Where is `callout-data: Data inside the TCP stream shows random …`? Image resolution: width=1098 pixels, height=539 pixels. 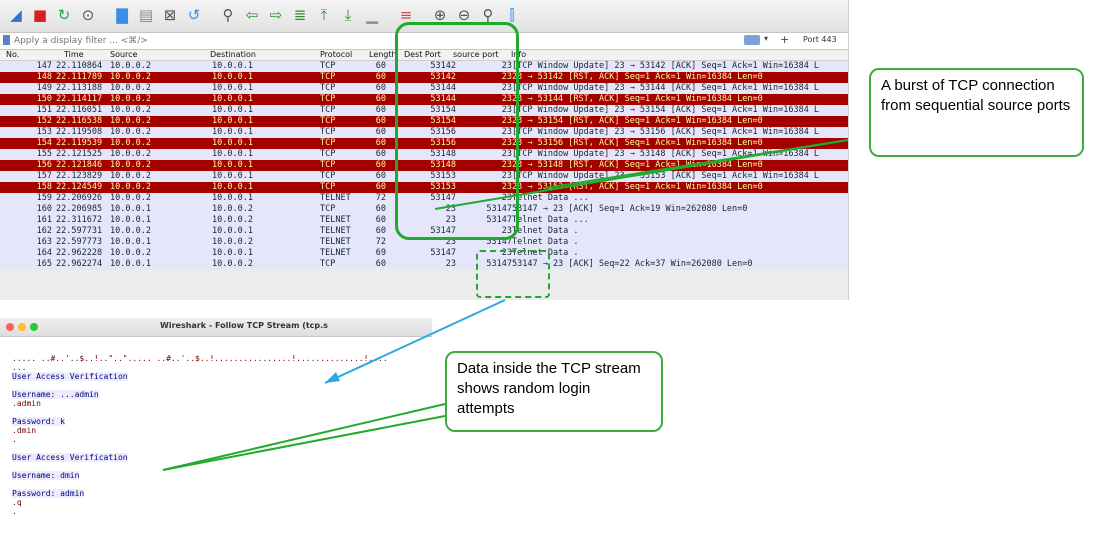 callout-data: Data inside the TCP stream shows random … is located at coordinates (554, 391).